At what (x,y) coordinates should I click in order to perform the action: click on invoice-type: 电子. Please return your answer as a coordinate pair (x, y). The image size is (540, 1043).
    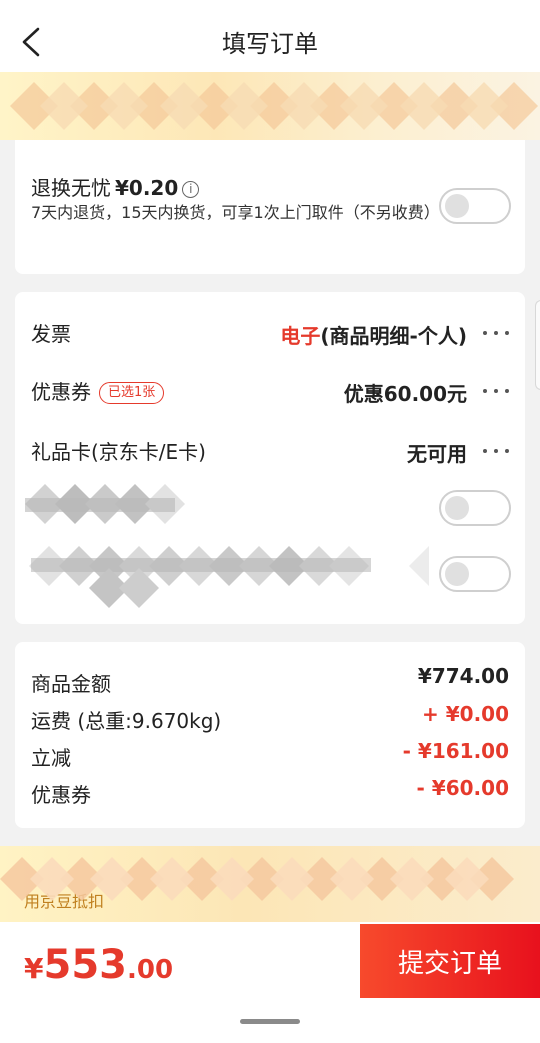
    Looking at the image, I should click on (300, 336).